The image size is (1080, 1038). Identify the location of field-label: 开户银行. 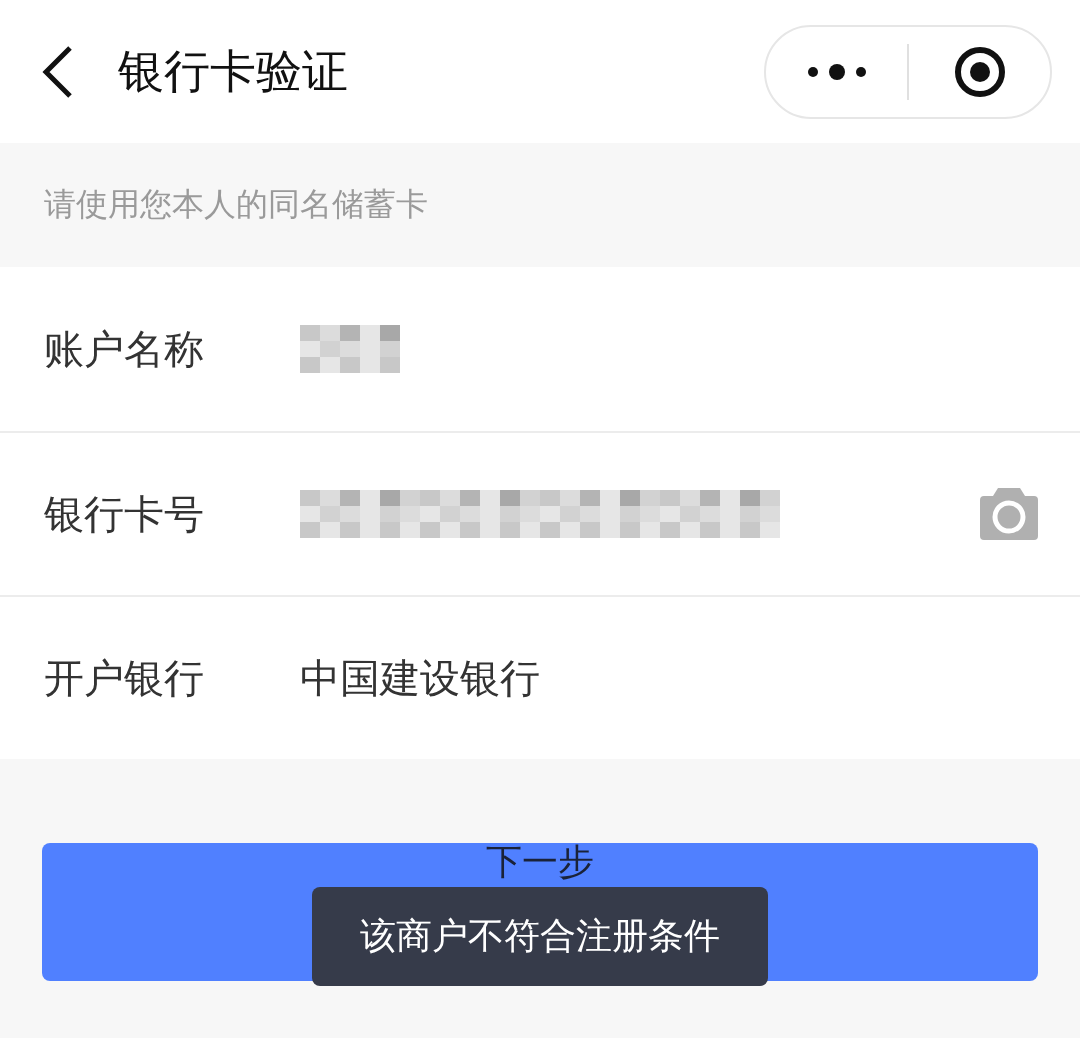
(124, 678).